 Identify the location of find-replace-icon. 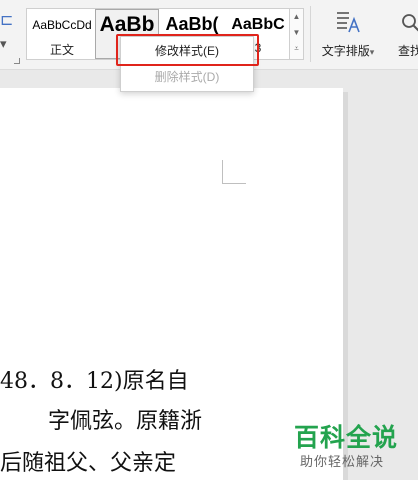
(410, 23).